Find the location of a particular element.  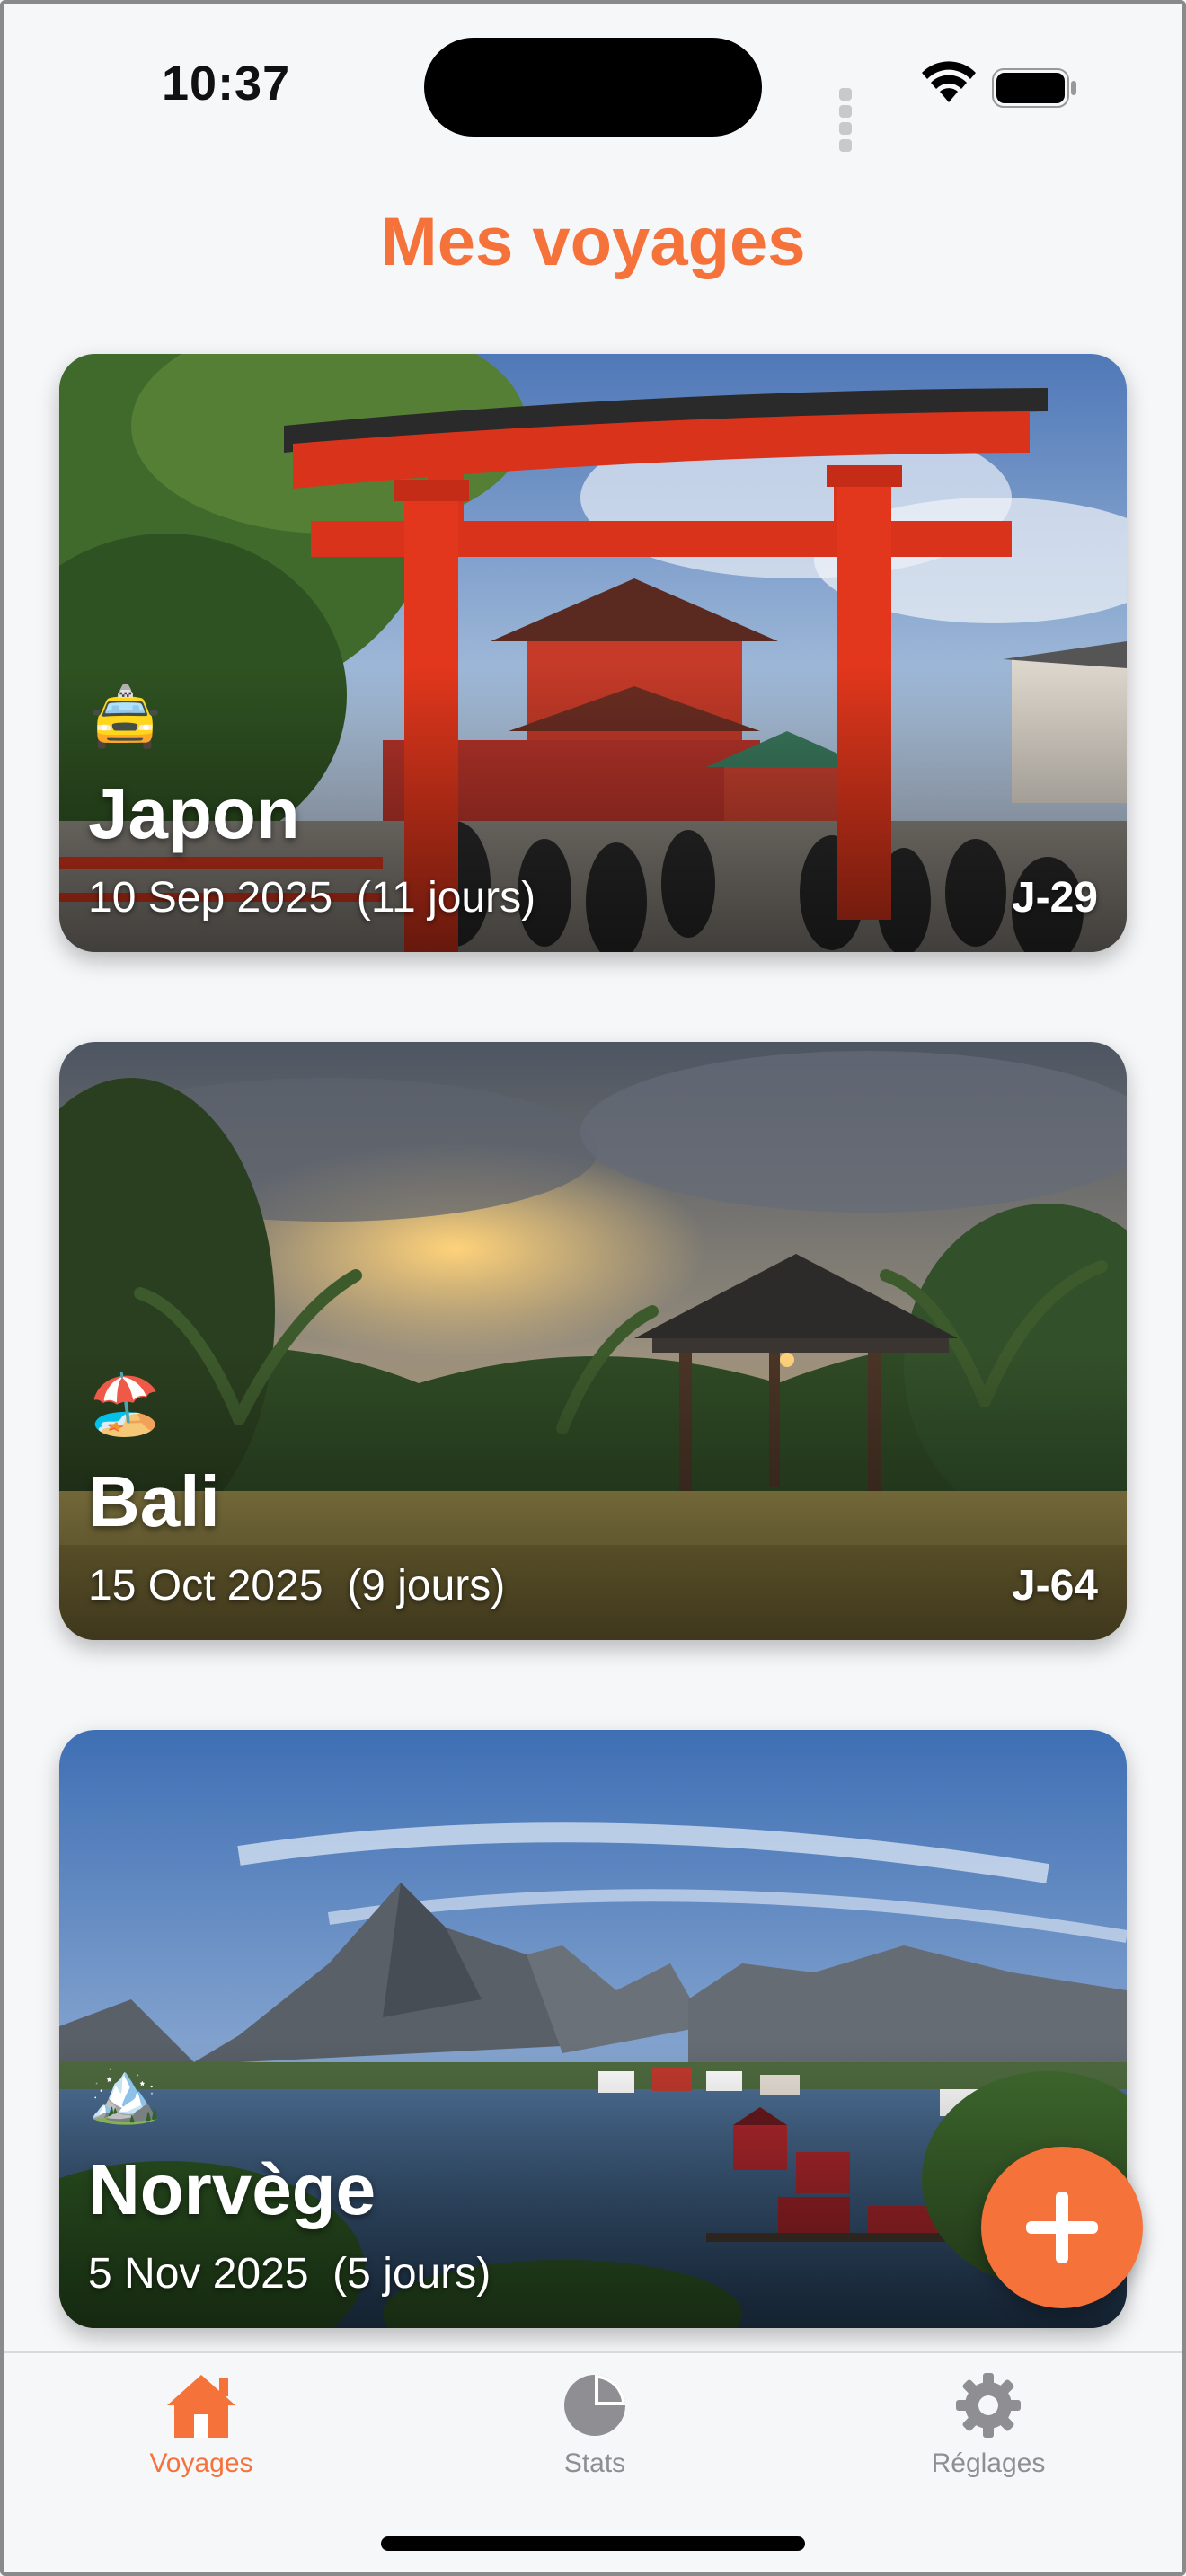

pie-chart-icon is located at coordinates (594, 2405).